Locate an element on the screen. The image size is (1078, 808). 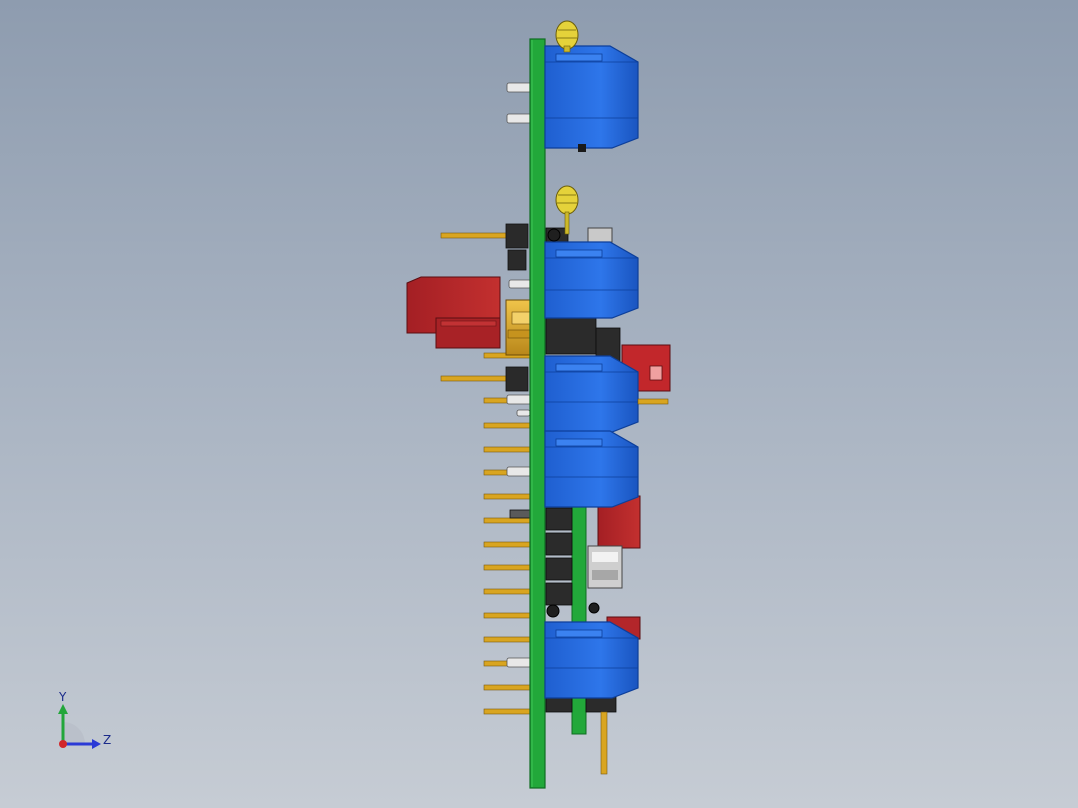
led-middle is located at coordinates (567, 210).